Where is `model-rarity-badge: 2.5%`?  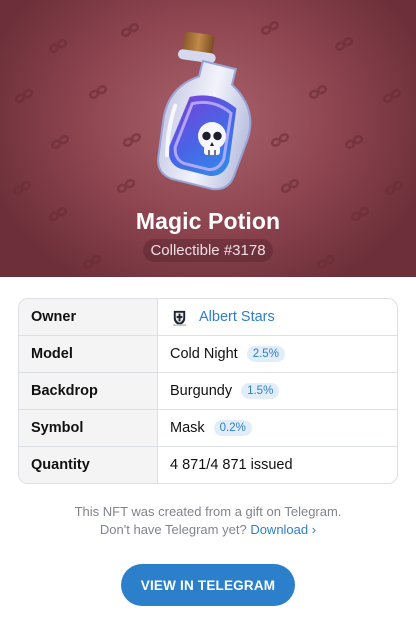 model-rarity-badge: 2.5% is located at coordinates (265, 354).